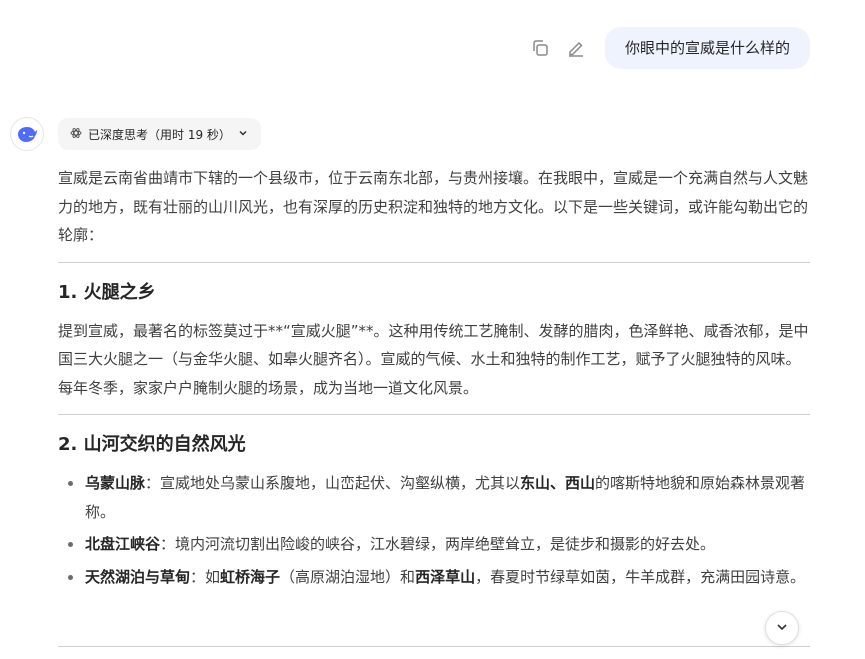  I want to click on message-actions, so click(558, 48).